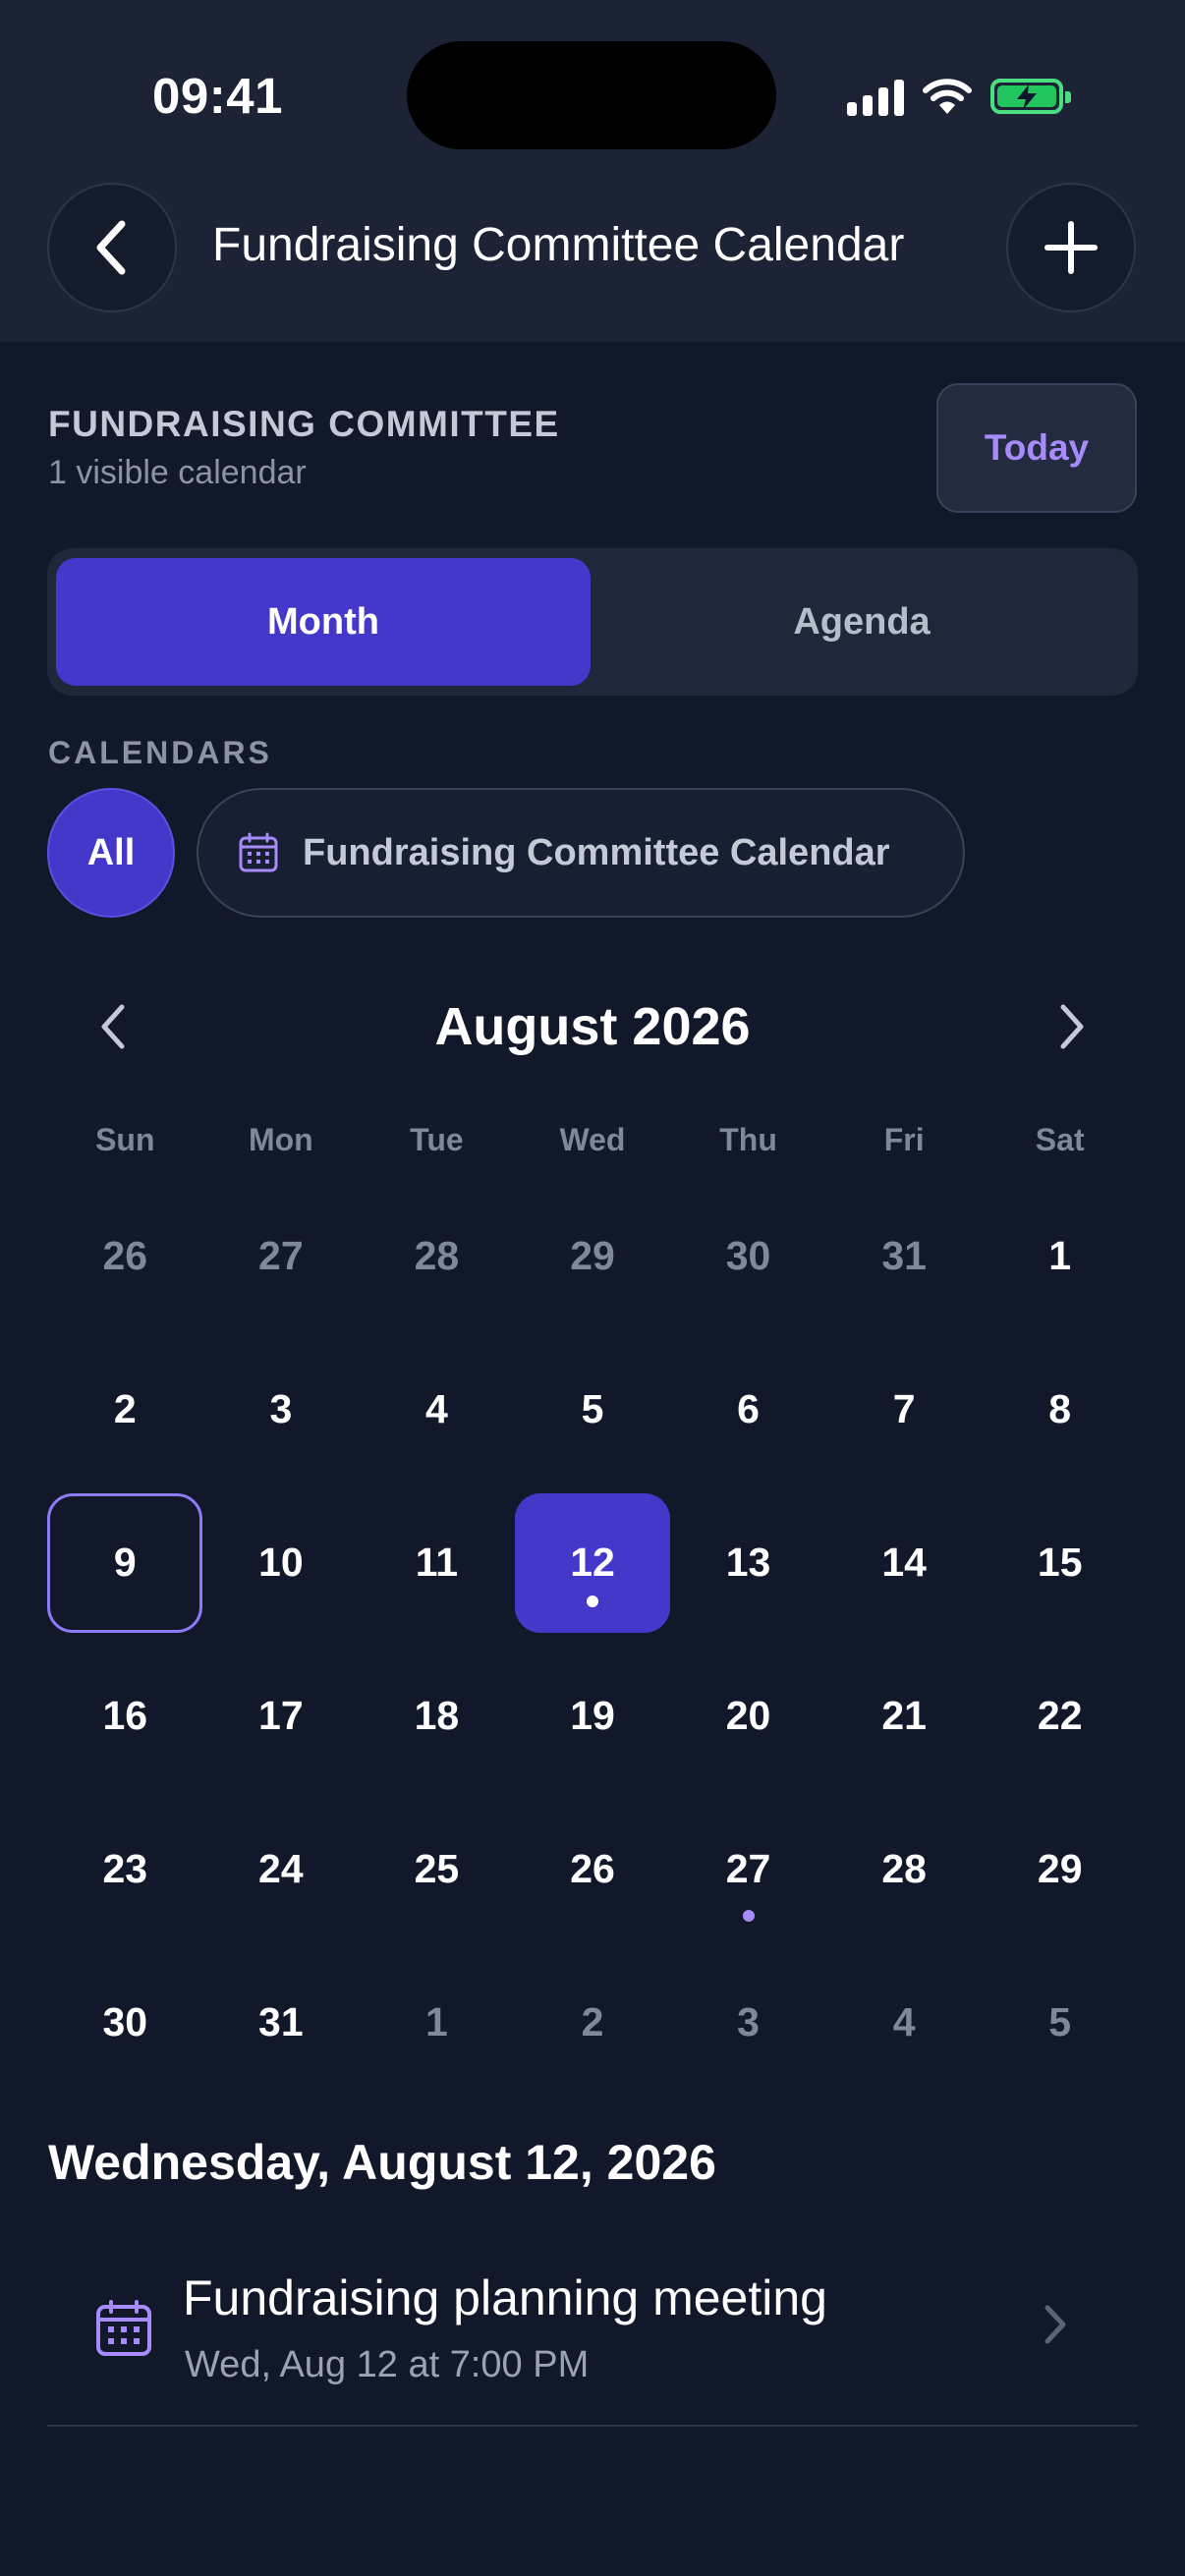 This screenshot has width=1185, height=2576. Describe the element at coordinates (505, 2297) in the screenshot. I see `event-title: Fundraising planning meeting` at that location.